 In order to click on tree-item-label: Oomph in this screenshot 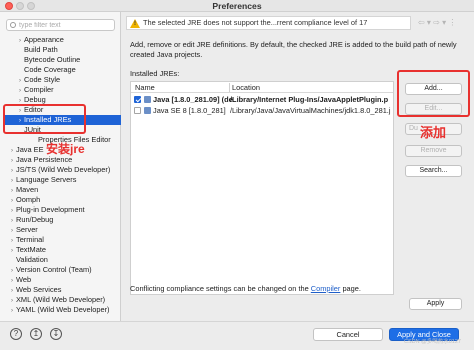, I will do `click(28, 199)`.